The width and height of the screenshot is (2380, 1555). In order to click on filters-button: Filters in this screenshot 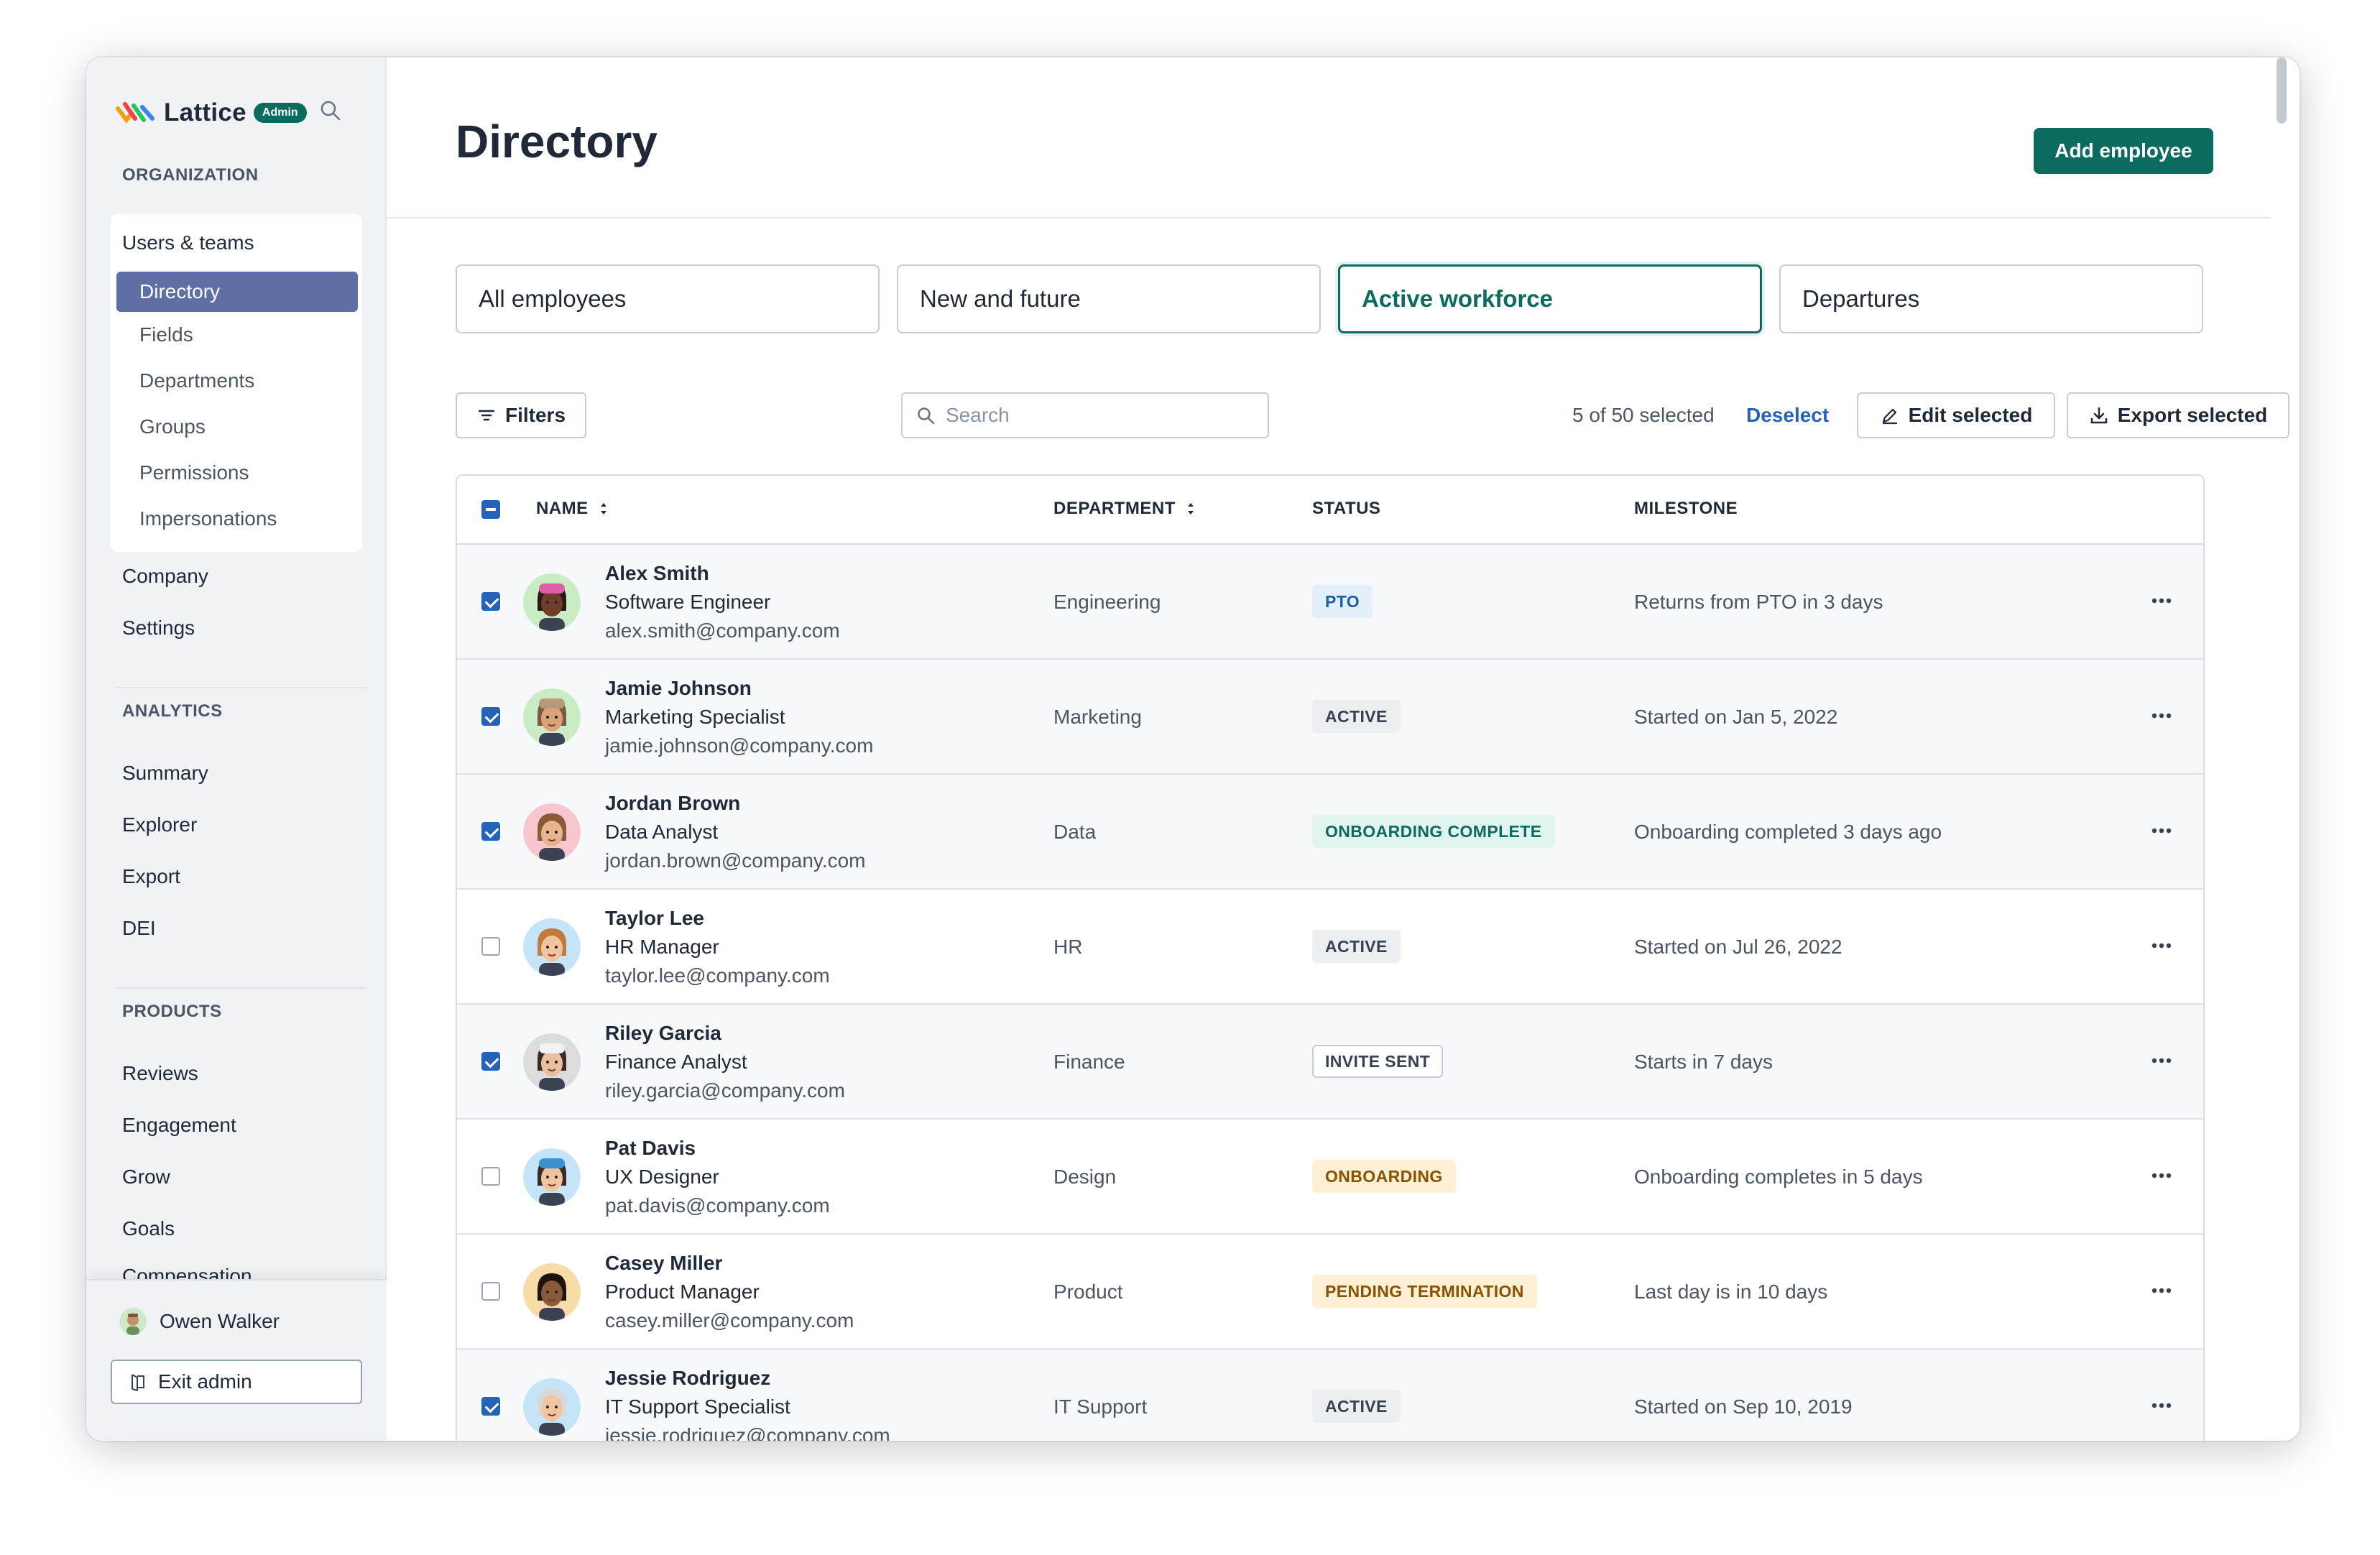, I will do `click(521, 415)`.